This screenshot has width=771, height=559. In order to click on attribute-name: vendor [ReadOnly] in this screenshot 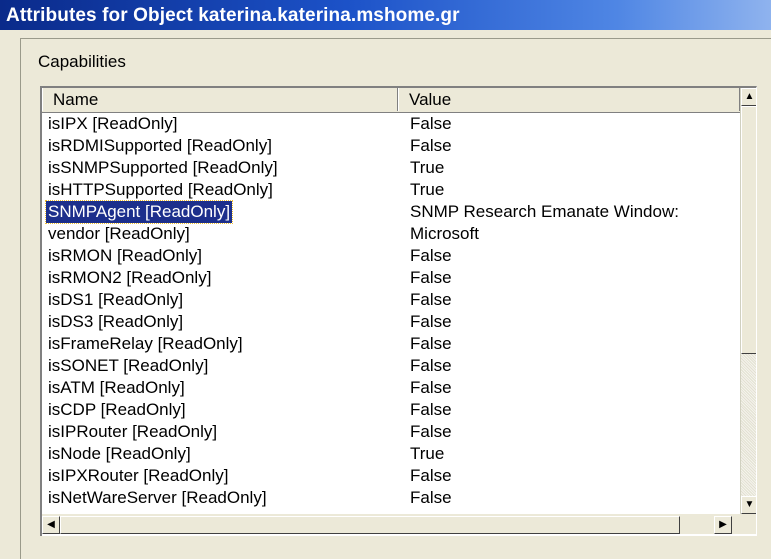, I will do `click(119, 233)`.